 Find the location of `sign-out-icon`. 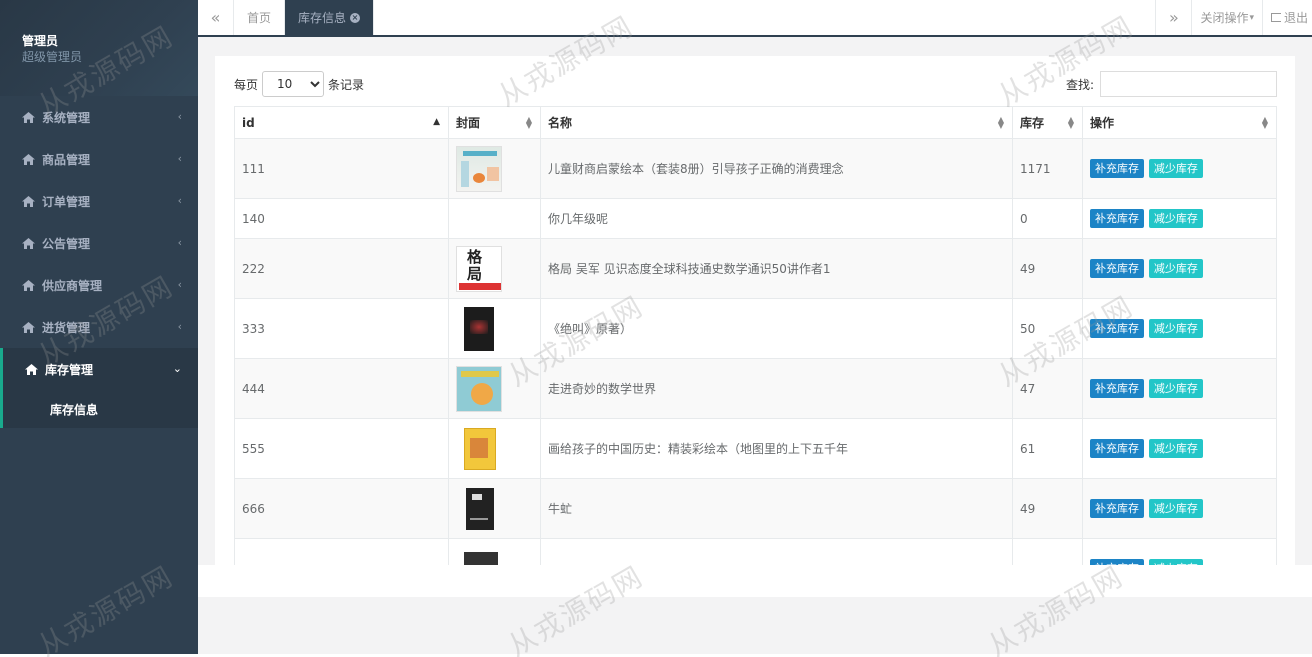

sign-out-icon is located at coordinates (1275, 17).